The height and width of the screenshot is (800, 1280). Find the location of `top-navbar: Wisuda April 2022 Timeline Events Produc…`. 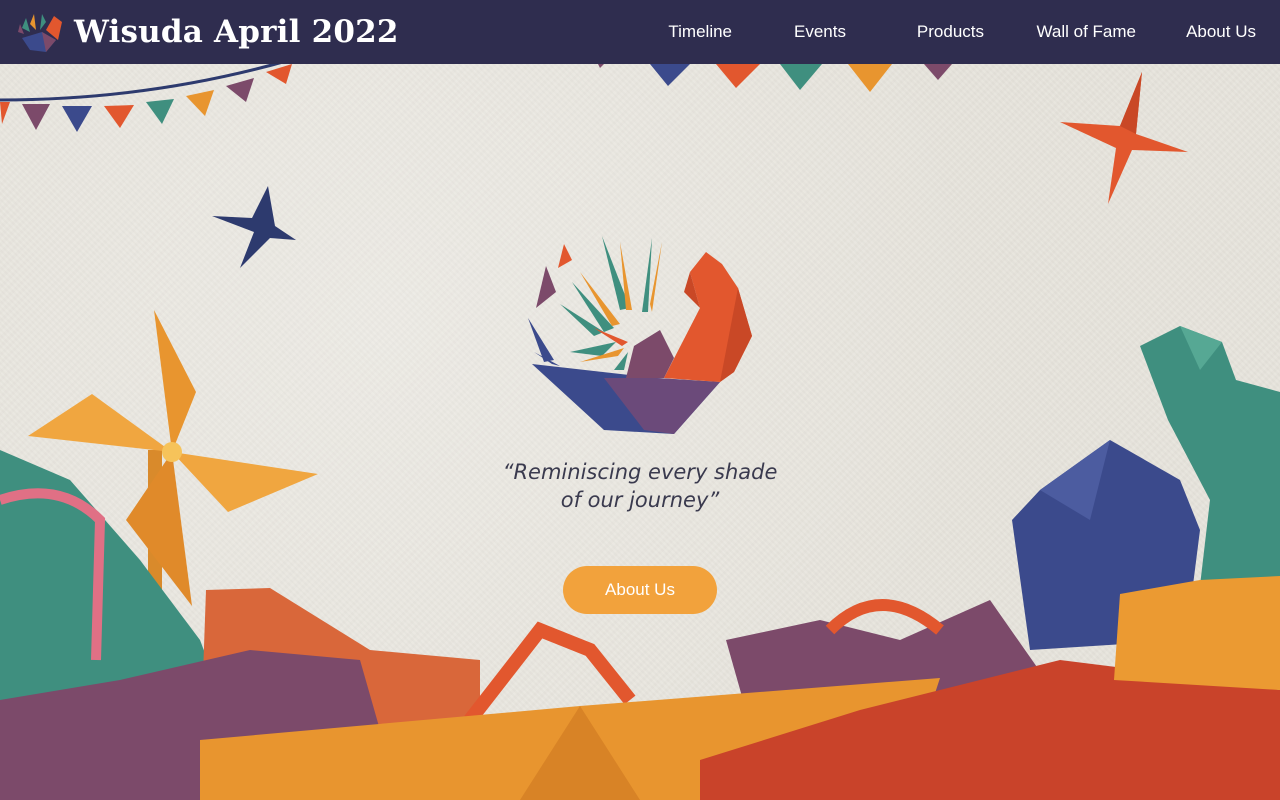

top-navbar: Wisuda April 2022 Timeline Events Produc… is located at coordinates (640, 32).